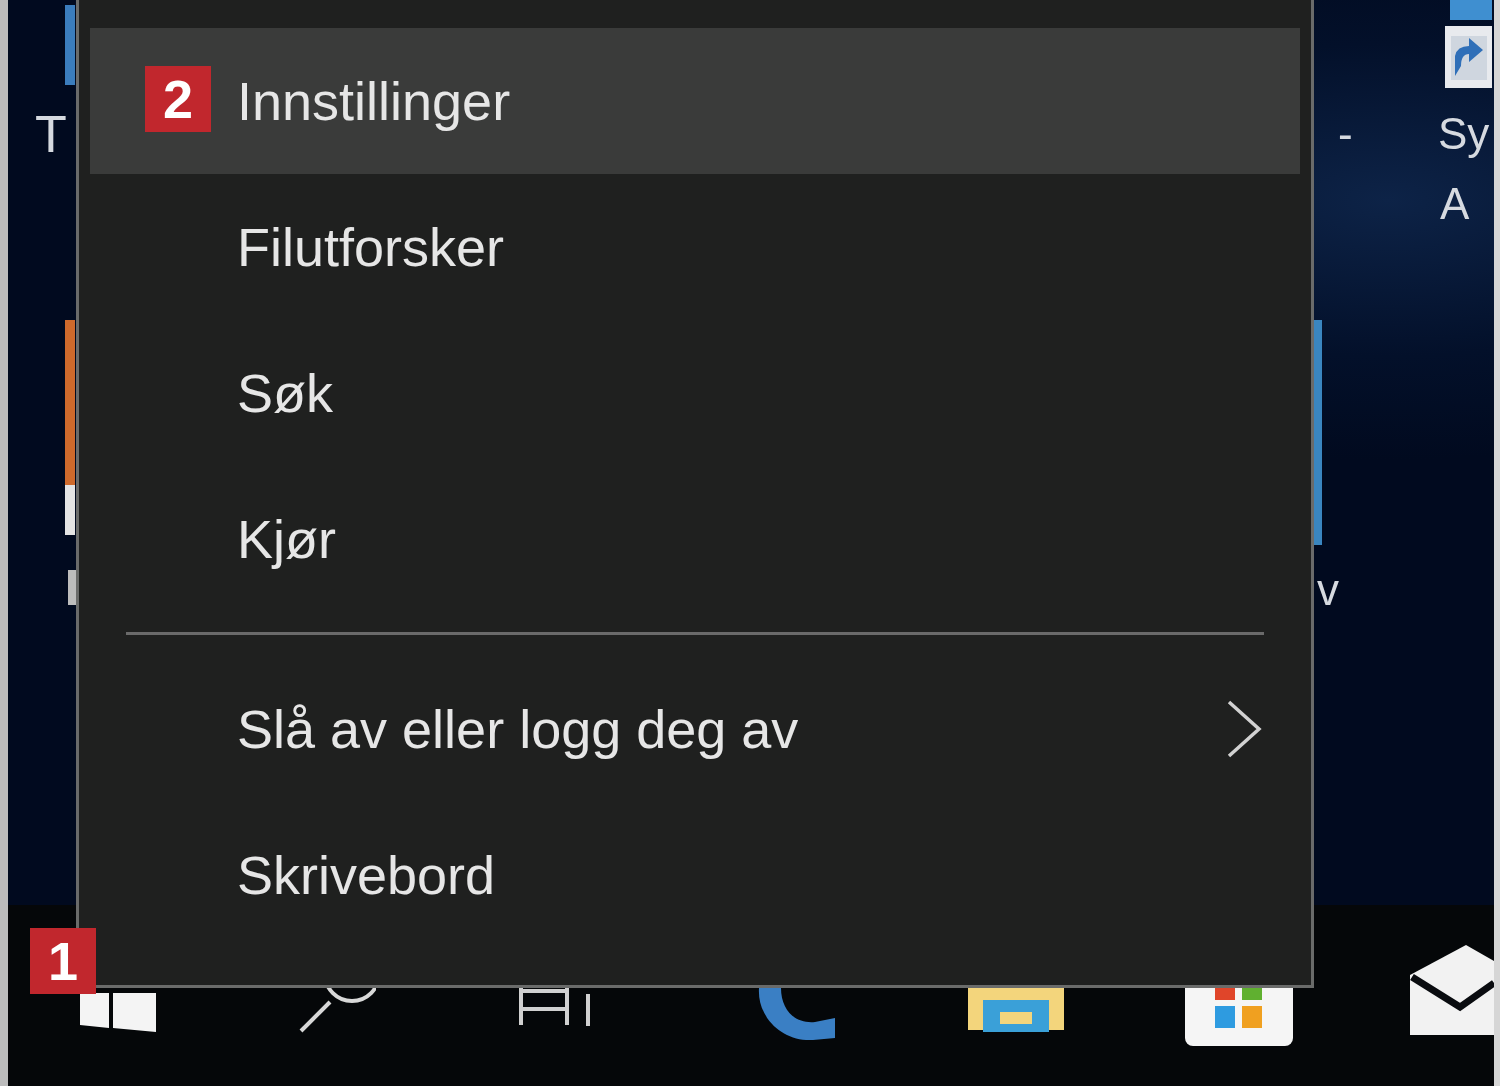 The width and height of the screenshot is (1500, 1086). I want to click on envelope-icon, so click(1451, 991).